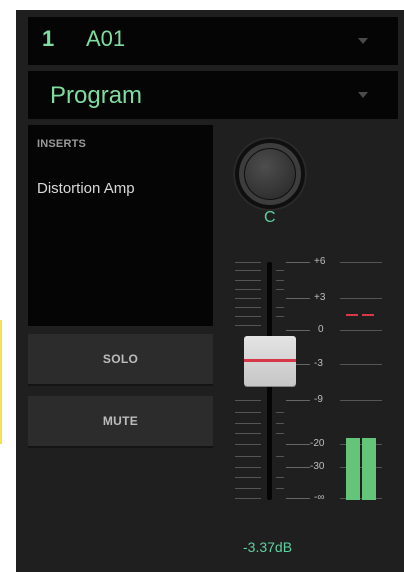 The width and height of the screenshot is (404, 572). I want to click on right-level-meter, so click(369, 469).